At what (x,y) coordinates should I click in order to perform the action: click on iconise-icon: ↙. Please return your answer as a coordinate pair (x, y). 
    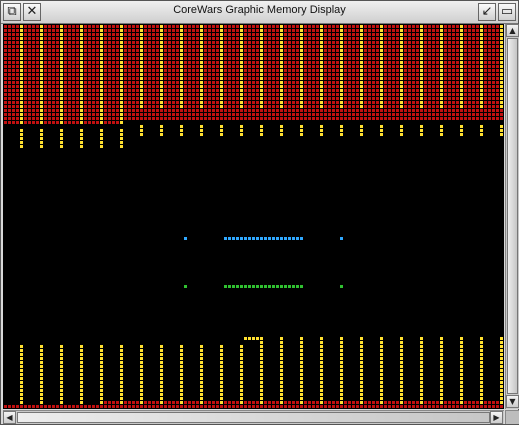
    Looking at the image, I should click on (487, 12).